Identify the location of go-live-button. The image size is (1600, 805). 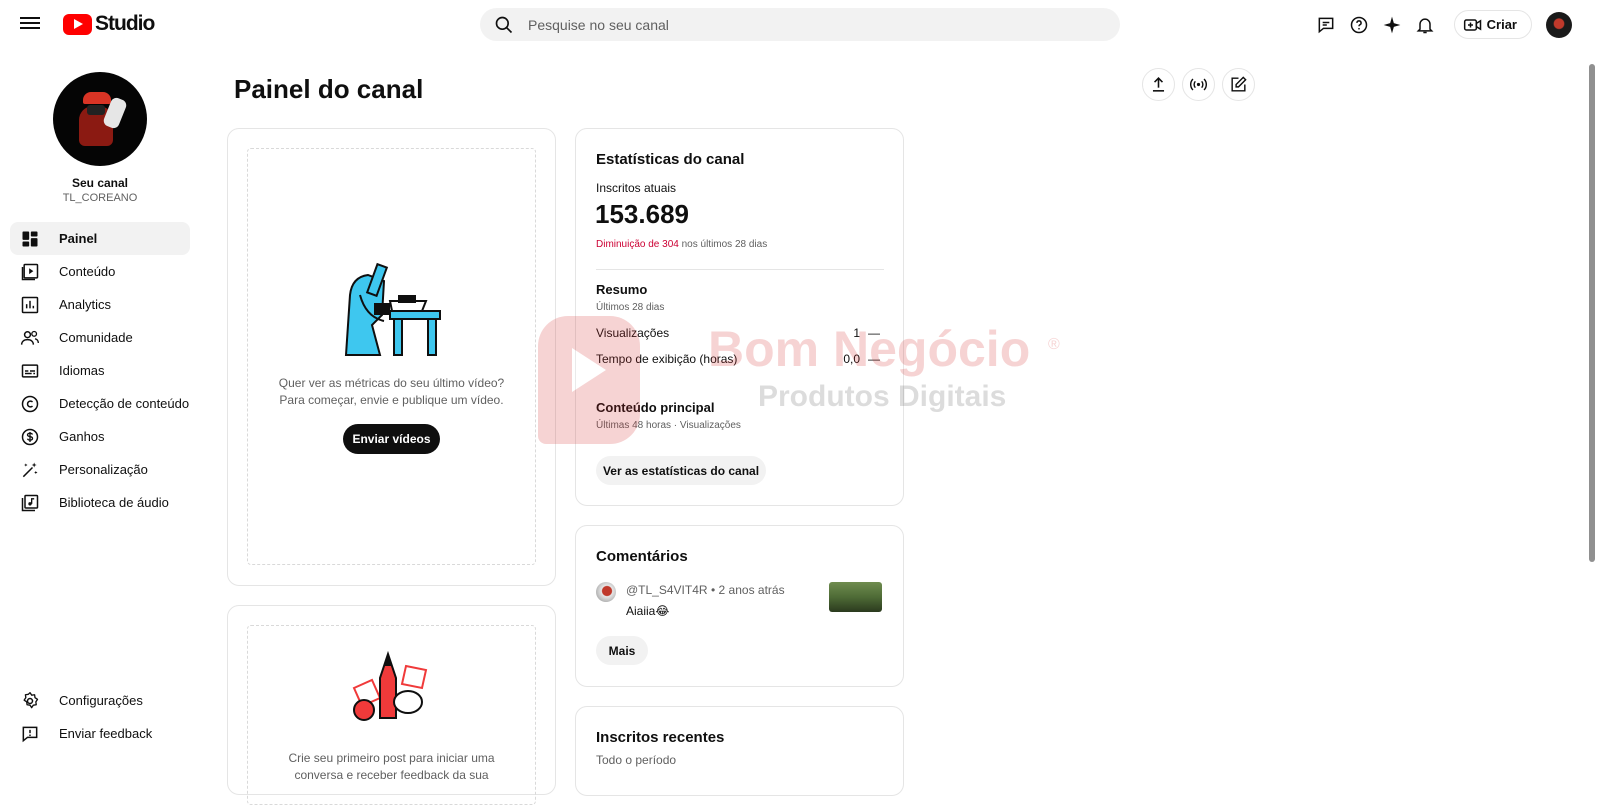
(1198, 84).